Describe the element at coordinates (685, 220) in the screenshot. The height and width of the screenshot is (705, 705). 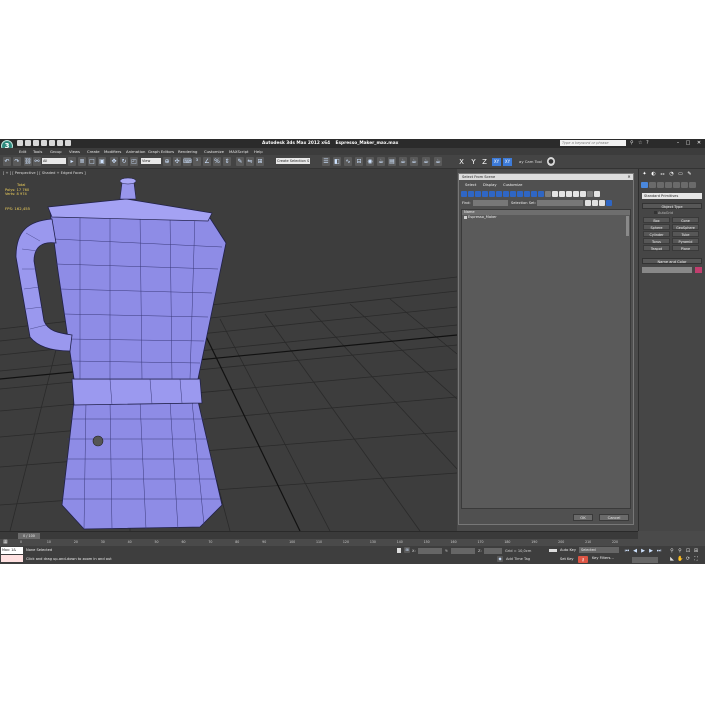
I see `cone-button: Cone` at that location.